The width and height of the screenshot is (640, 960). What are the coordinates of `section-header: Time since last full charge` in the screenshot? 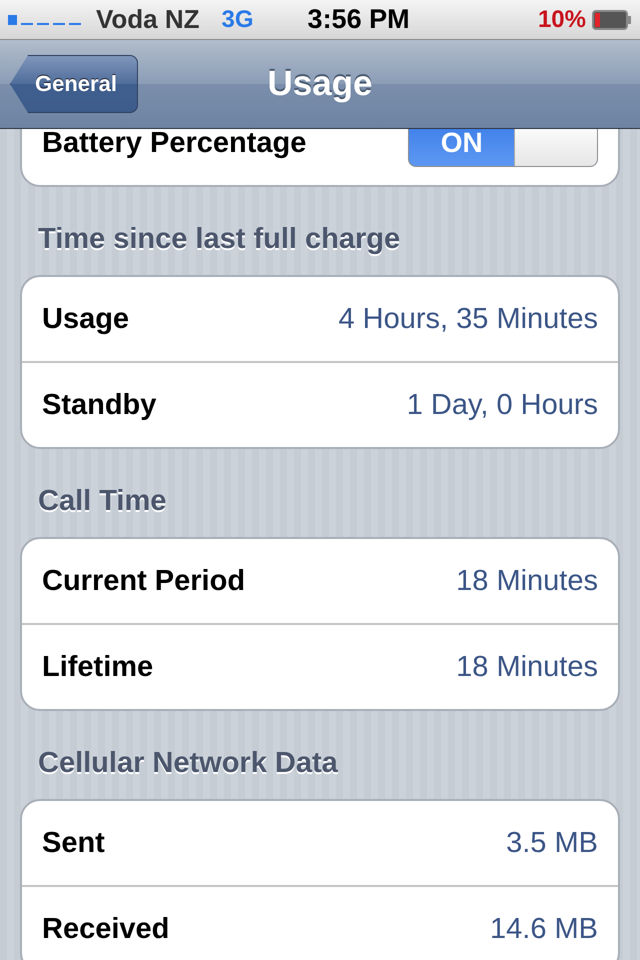 It's located at (219, 239).